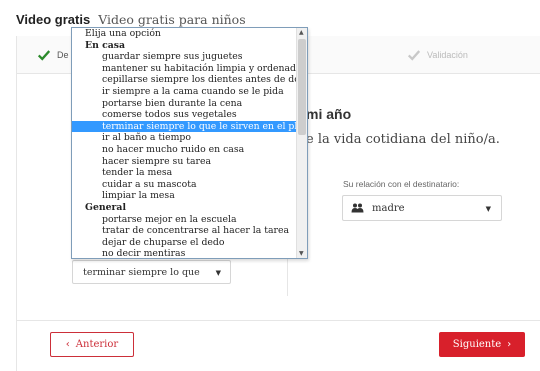 This screenshot has width=540, height=371. I want to click on step-validation: Validación, so click(437, 55).